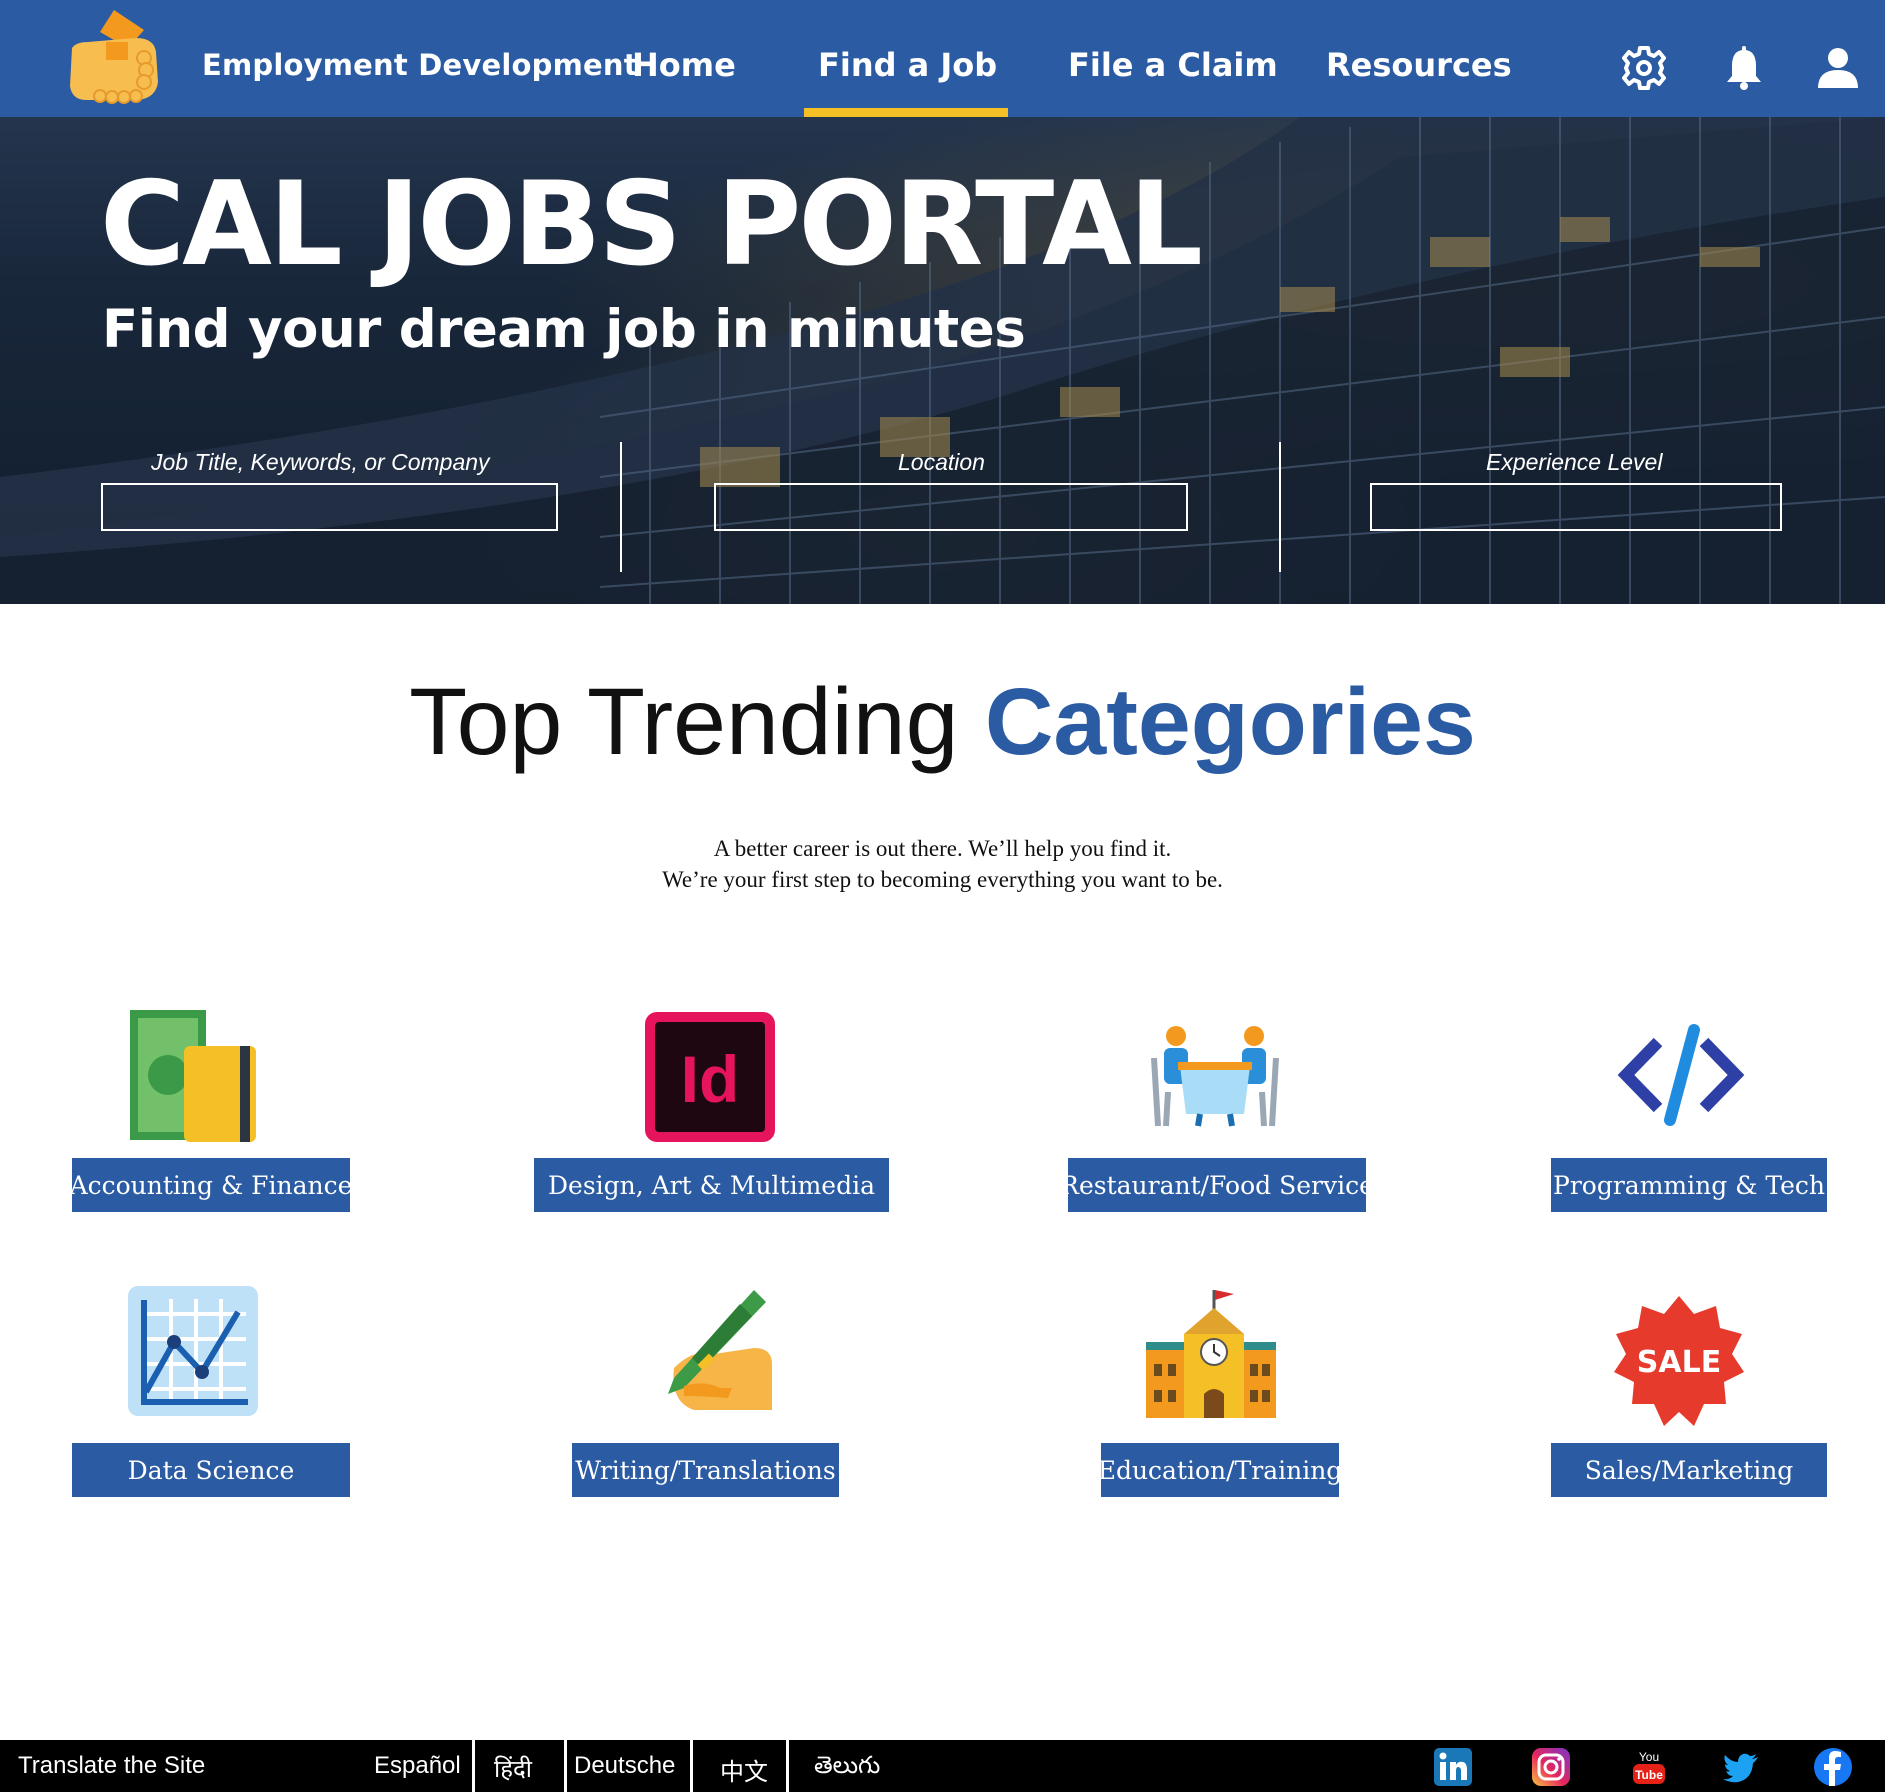 The image size is (1885, 1792). What do you see at coordinates (744, 1769) in the screenshot?
I see `lang-chinese: 中文` at bounding box center [744, 1769].